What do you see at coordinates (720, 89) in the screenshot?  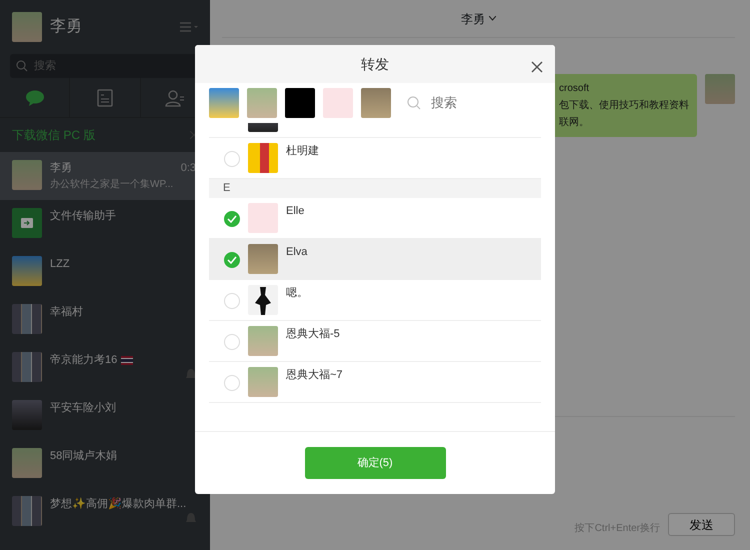 I see `sender-avatar` at bounding box center [720, 89].